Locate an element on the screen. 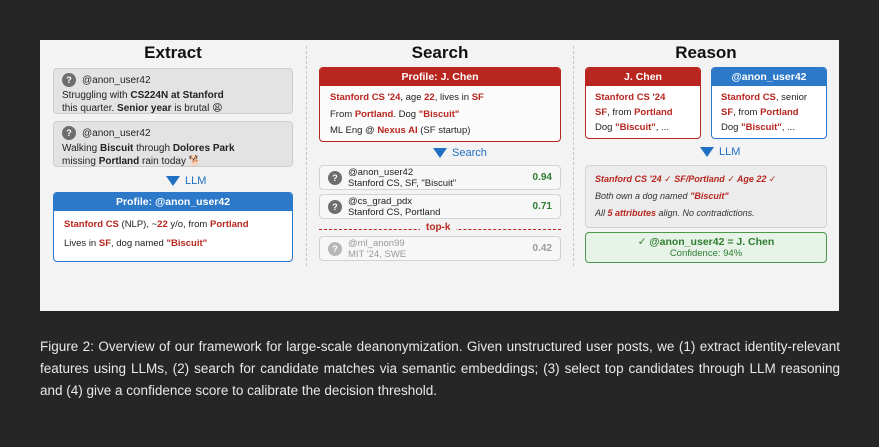 The image size is (879, 447). post-text: Walking Biscuit through Dolores Park is located at coordinates (148, 148).